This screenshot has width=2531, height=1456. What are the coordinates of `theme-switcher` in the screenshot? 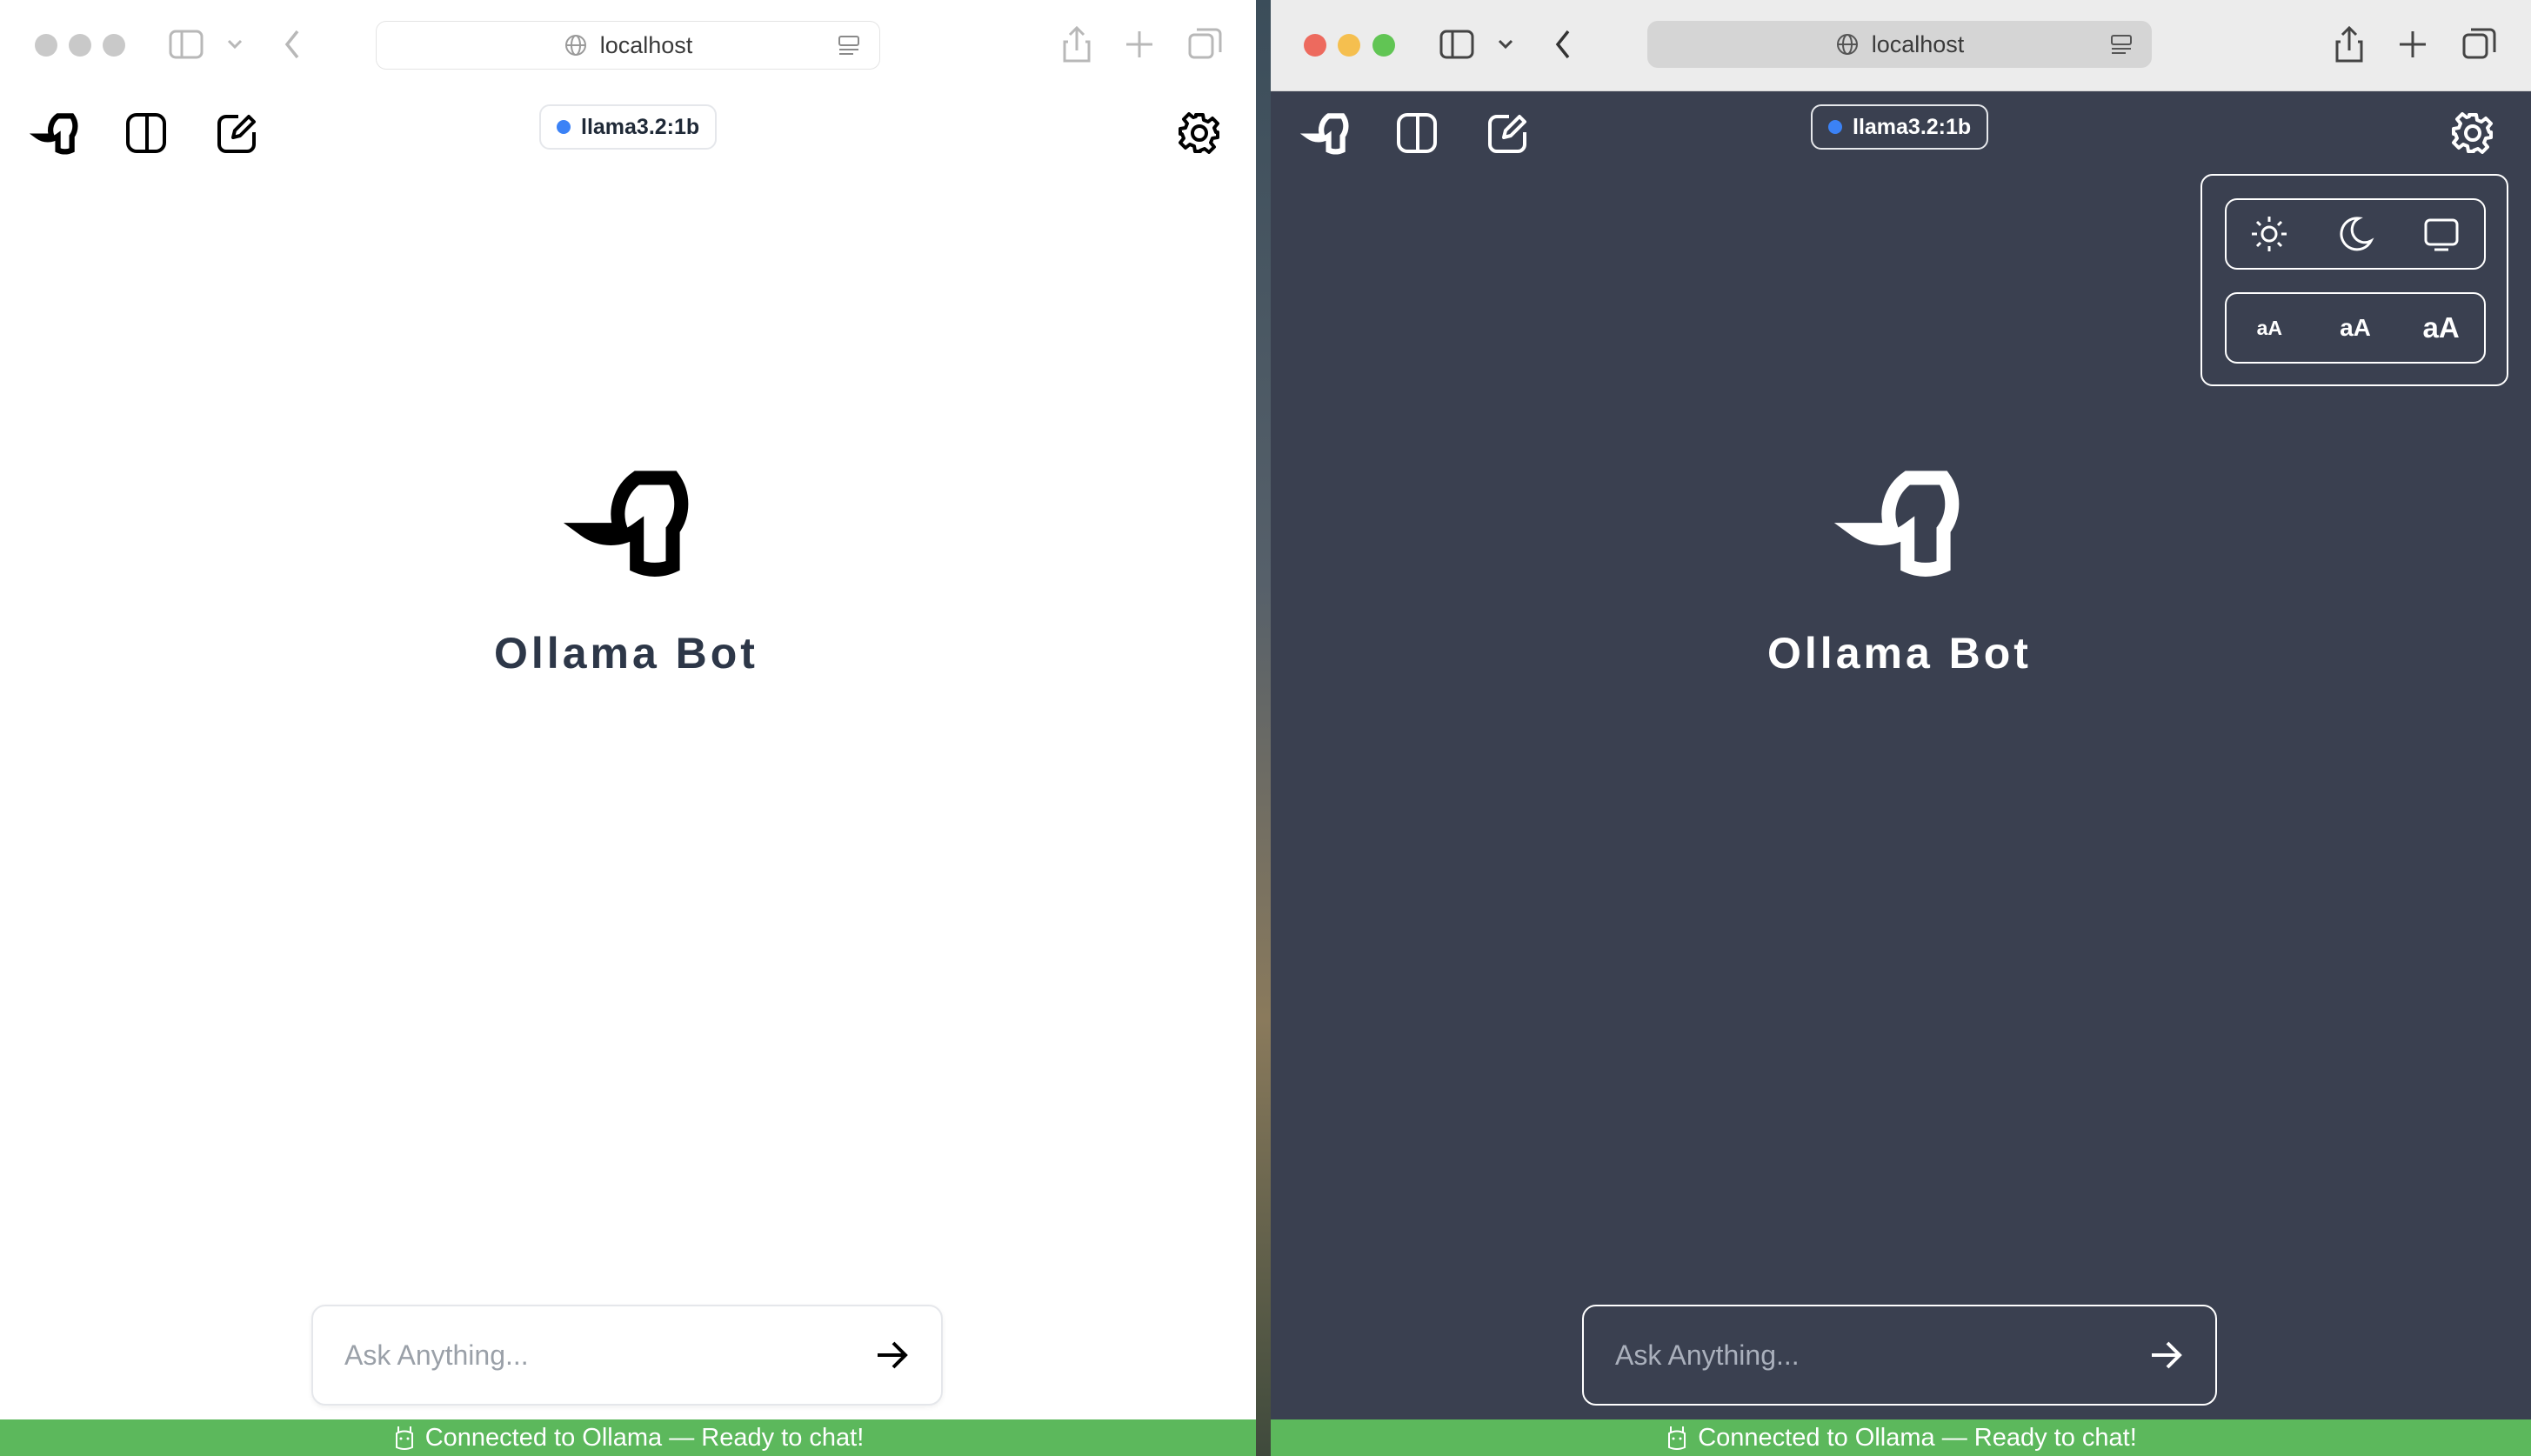 It's located at (2355, 234).